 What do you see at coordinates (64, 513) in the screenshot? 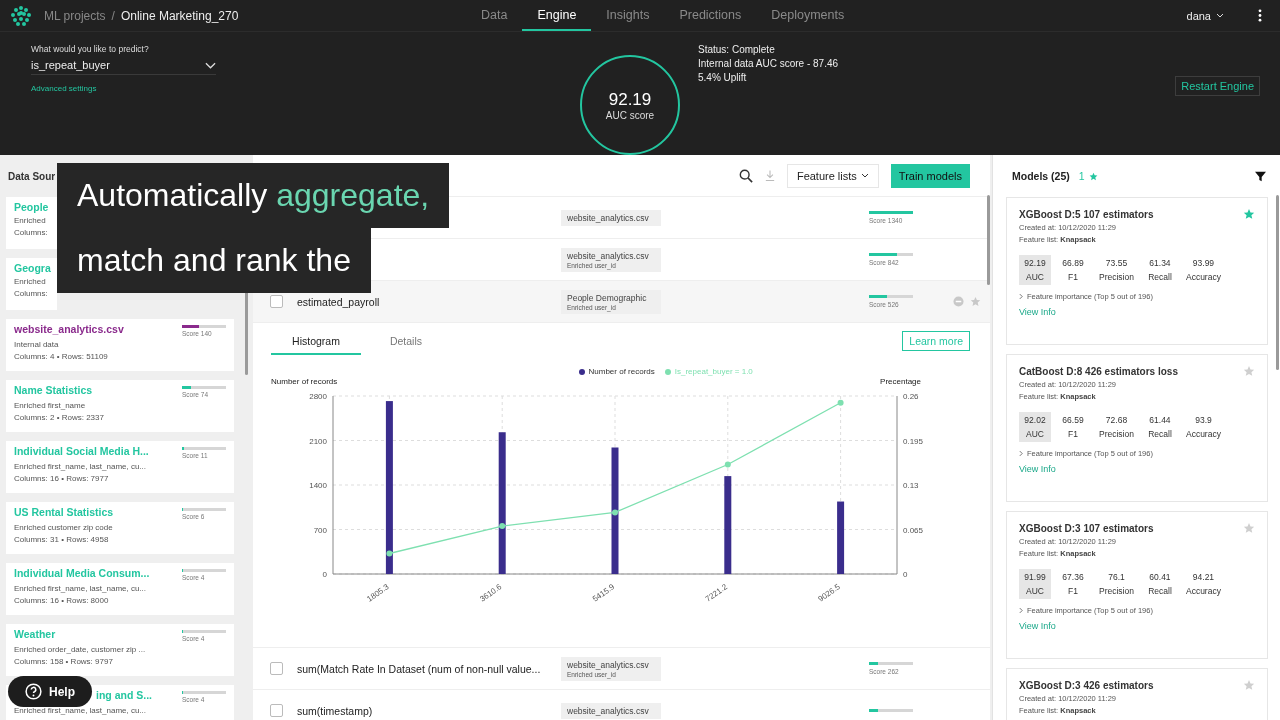
I see `source-title: US Rental Statistics` at bounding box center [64, 513].